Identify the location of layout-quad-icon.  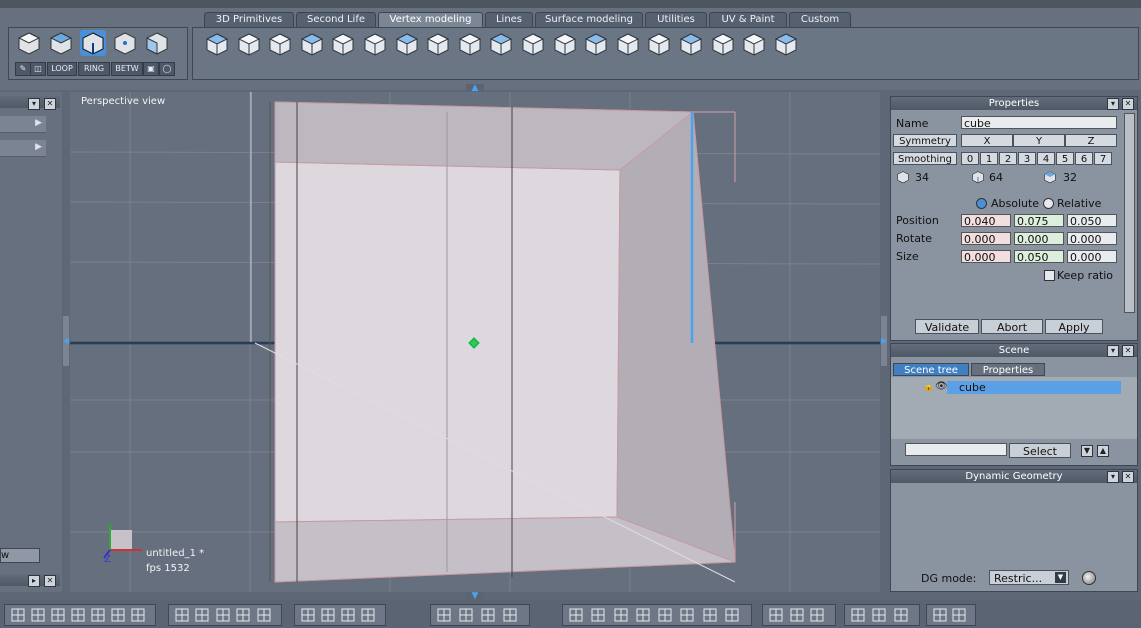
(38, 615).